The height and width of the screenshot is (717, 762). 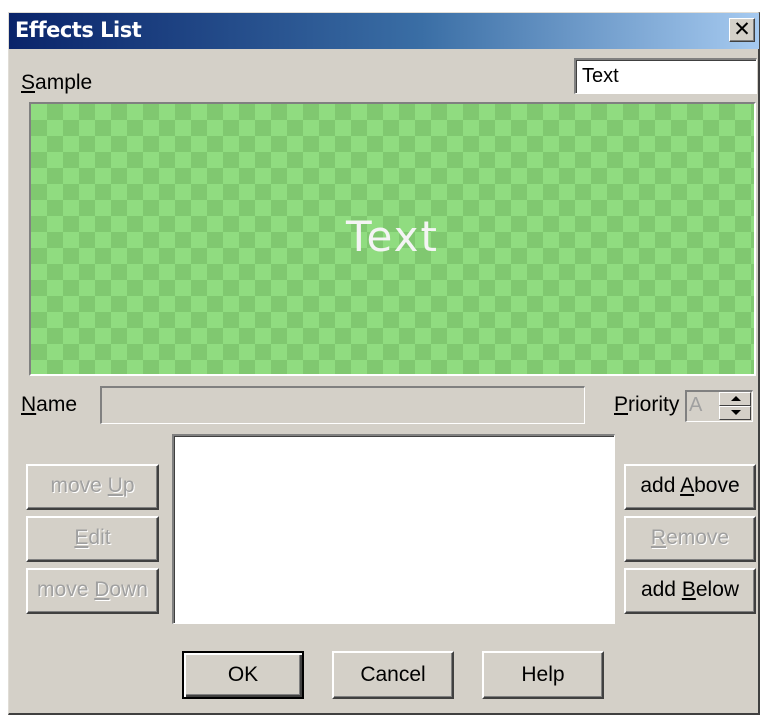 What do you see at coordinates (49, 404) in the screenshot?
I see `name-label: Name` at bounding box center [49, 404].